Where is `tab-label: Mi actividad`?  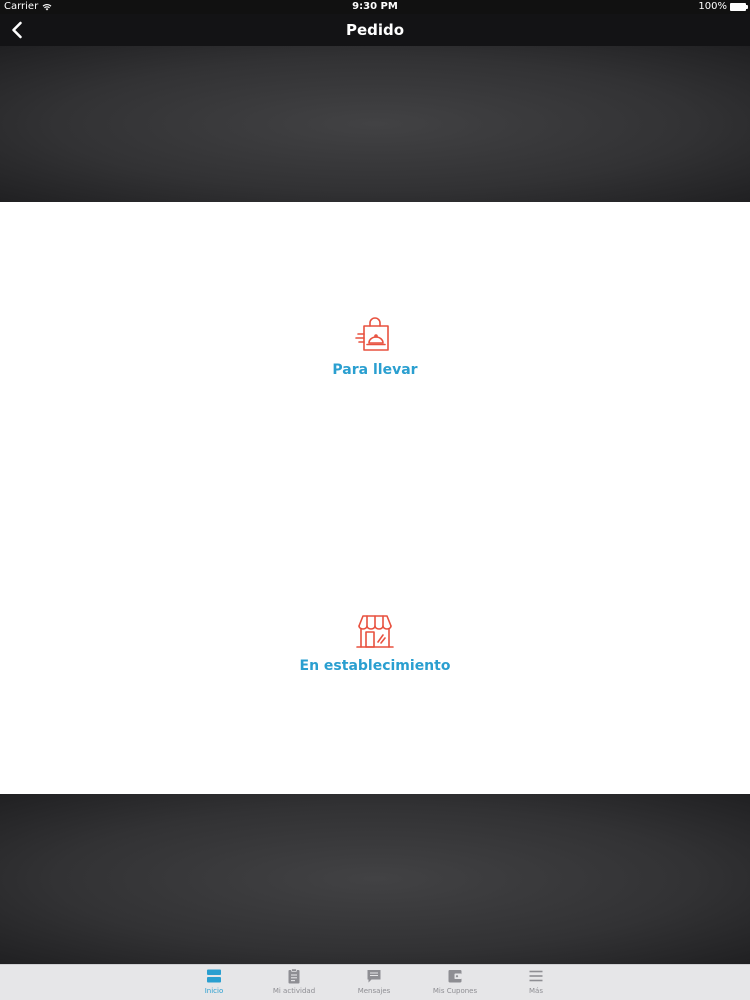 tab-label: Mi actividad is located at coordinates (294, 991).